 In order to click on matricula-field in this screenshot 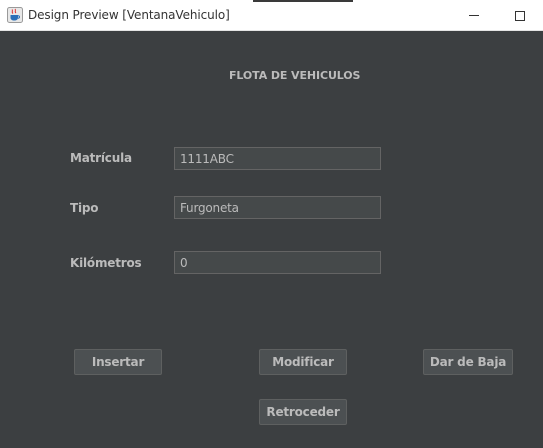, I will do `click(277, 158)`.